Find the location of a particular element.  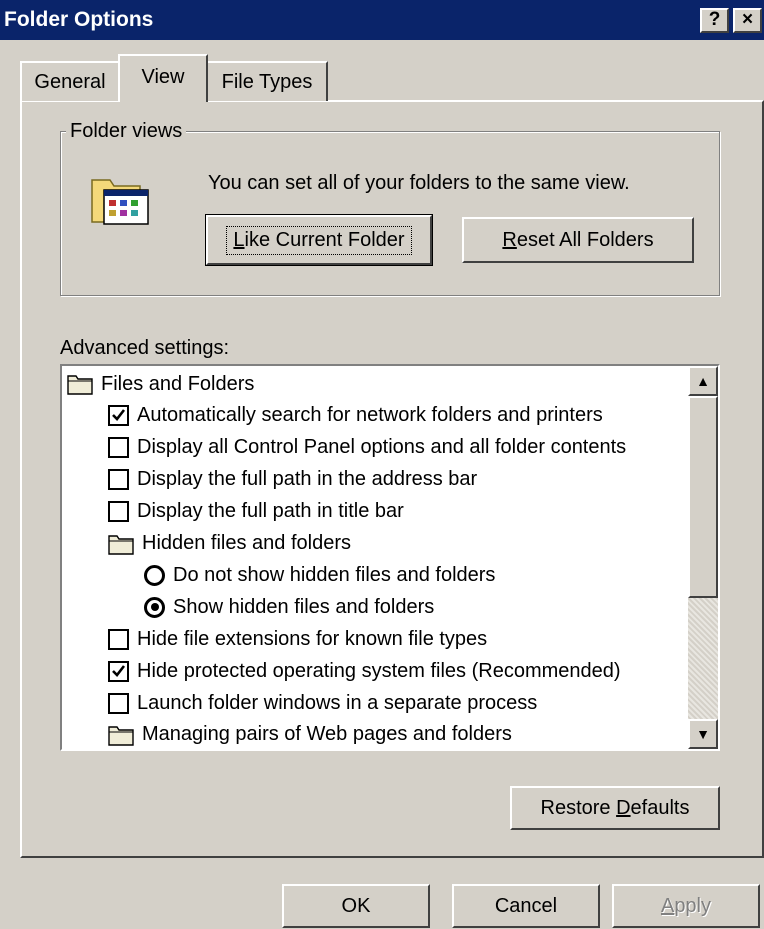

scroll-down-button: ▼ is located at coordinates (703, 734).